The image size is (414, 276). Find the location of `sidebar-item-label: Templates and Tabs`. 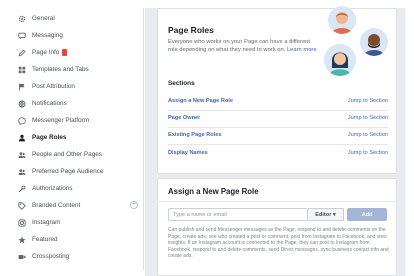

sidebar-item-label: Templates and Tabs is located at coordinates (60, 69).